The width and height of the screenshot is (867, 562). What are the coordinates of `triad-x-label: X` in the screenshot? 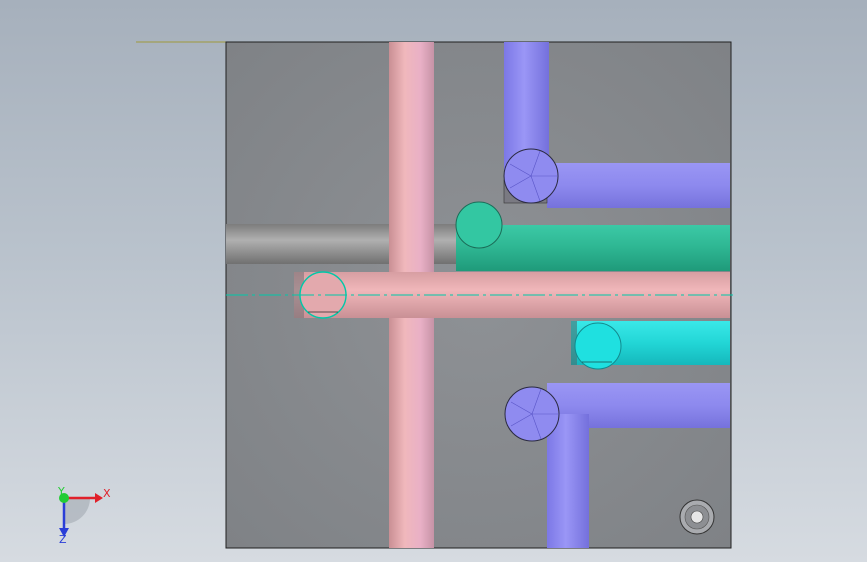 It's located at (107, 493).